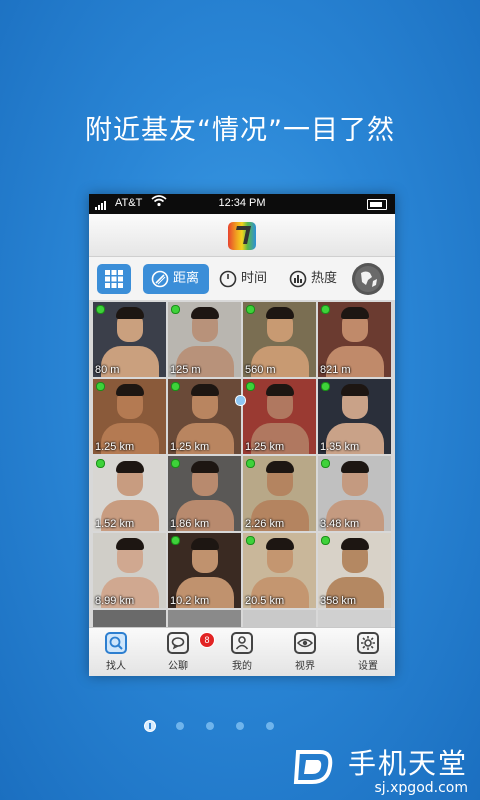 The image size is (480, 800). What do you see at coordinates (298, 285) in the screenshot?
I see `bar-chart-icon` at bounding box center [298, 285].